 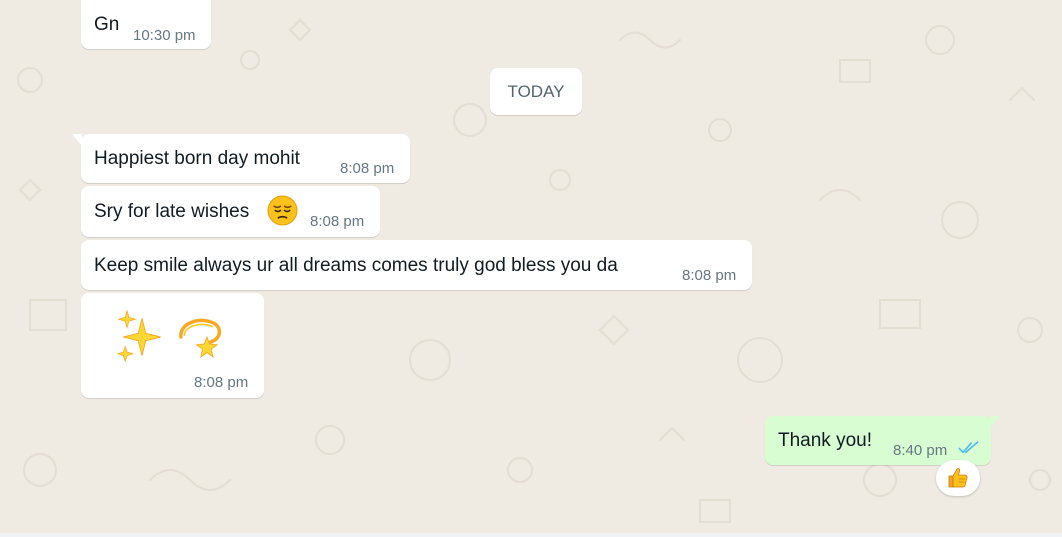 I want to click on message-text: Sry for late wishes, so click(x=172, y=211).